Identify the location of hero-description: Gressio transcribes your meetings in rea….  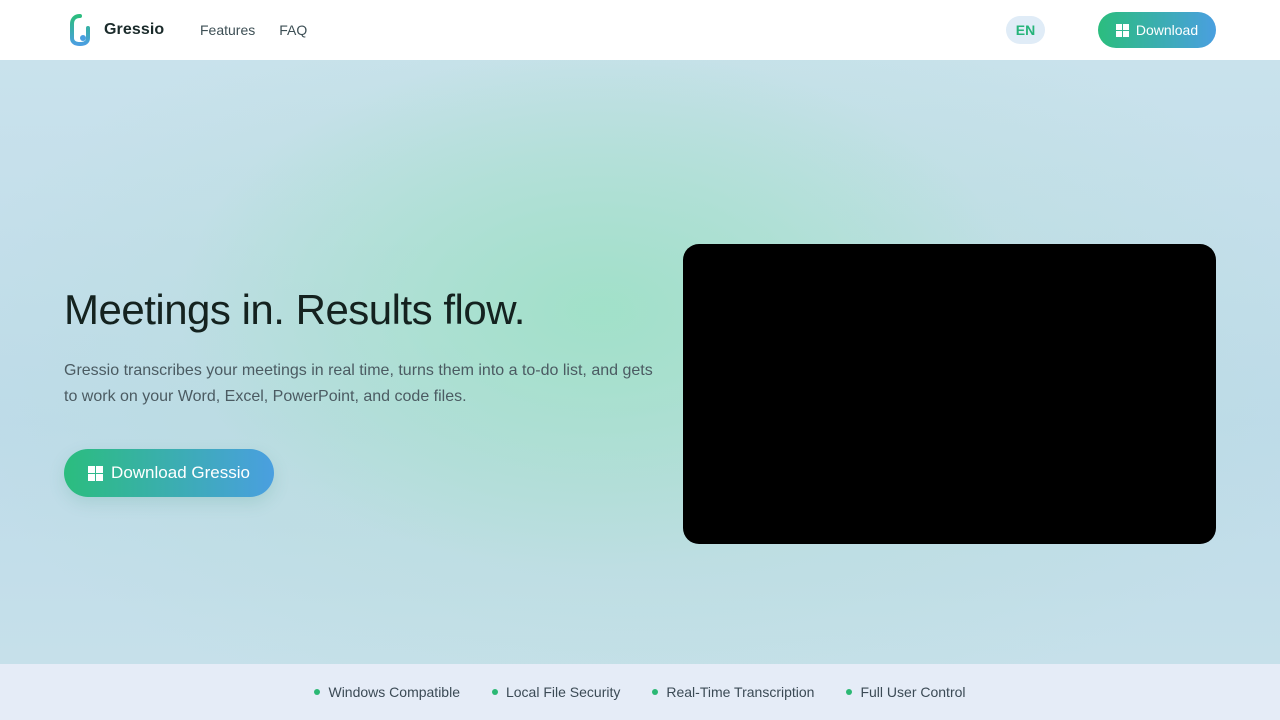
(358, 383).